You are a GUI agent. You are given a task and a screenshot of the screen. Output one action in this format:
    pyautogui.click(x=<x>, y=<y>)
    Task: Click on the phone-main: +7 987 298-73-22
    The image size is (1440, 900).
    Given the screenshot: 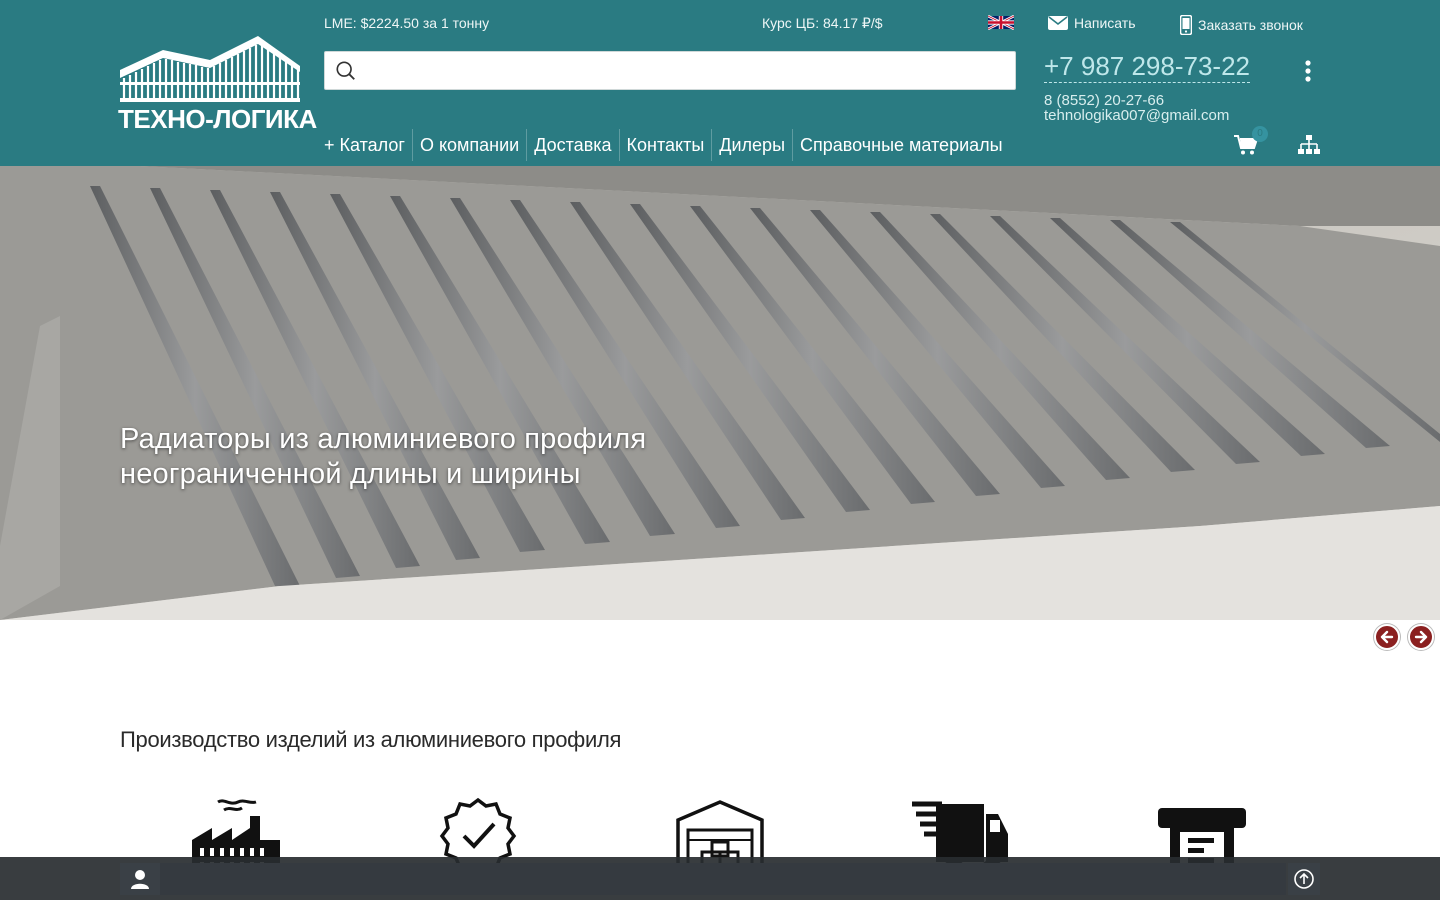 What is the action you would take?
    pyautogui.click(x=1147, y=66)
    